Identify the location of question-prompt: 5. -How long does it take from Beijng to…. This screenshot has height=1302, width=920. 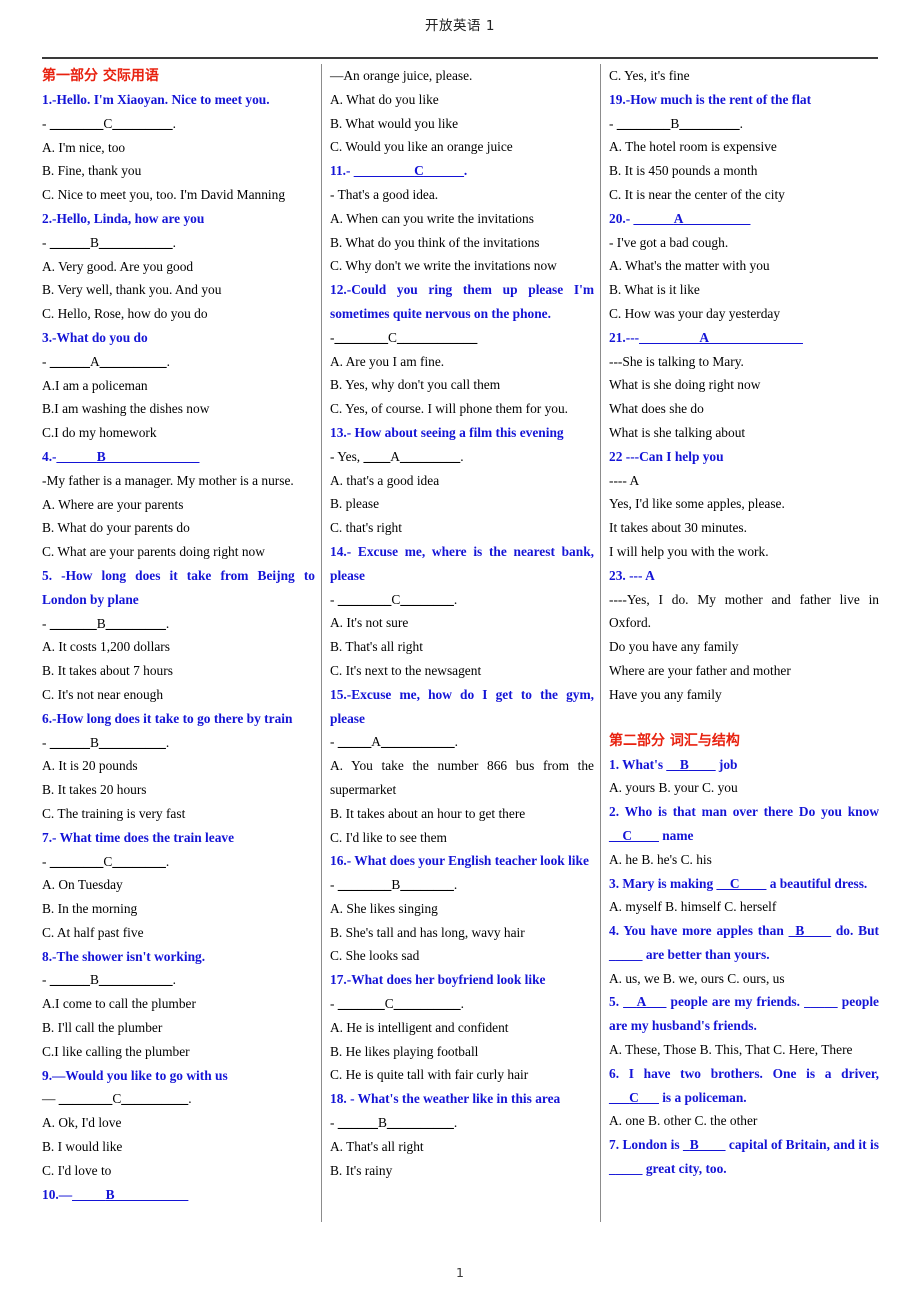
(178, 587).